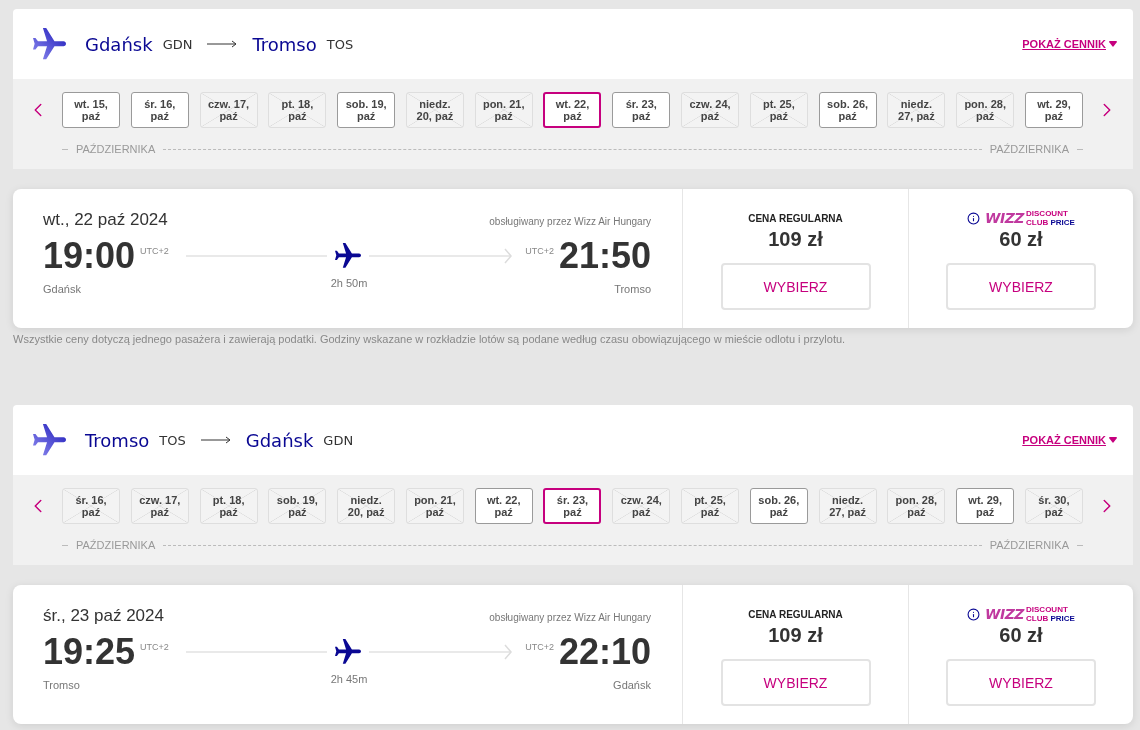 The width and height of the screenshot is (1140, 730). What do you see at coordinates (632, 289) in the screenshot?
I see `arrival-city: Tromso` at bounding box center [632, 289].